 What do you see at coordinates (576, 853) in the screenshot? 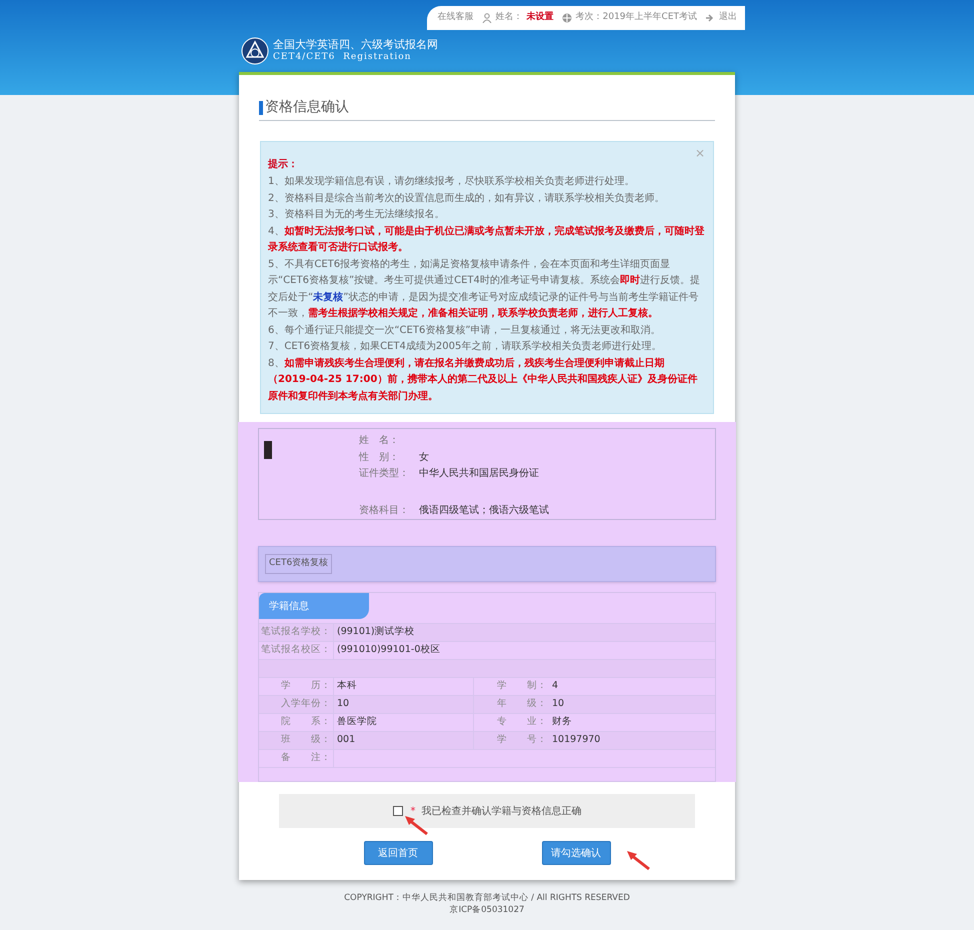
I see `confirm-button: 请勾选确认` at bounding box center [576, 853].